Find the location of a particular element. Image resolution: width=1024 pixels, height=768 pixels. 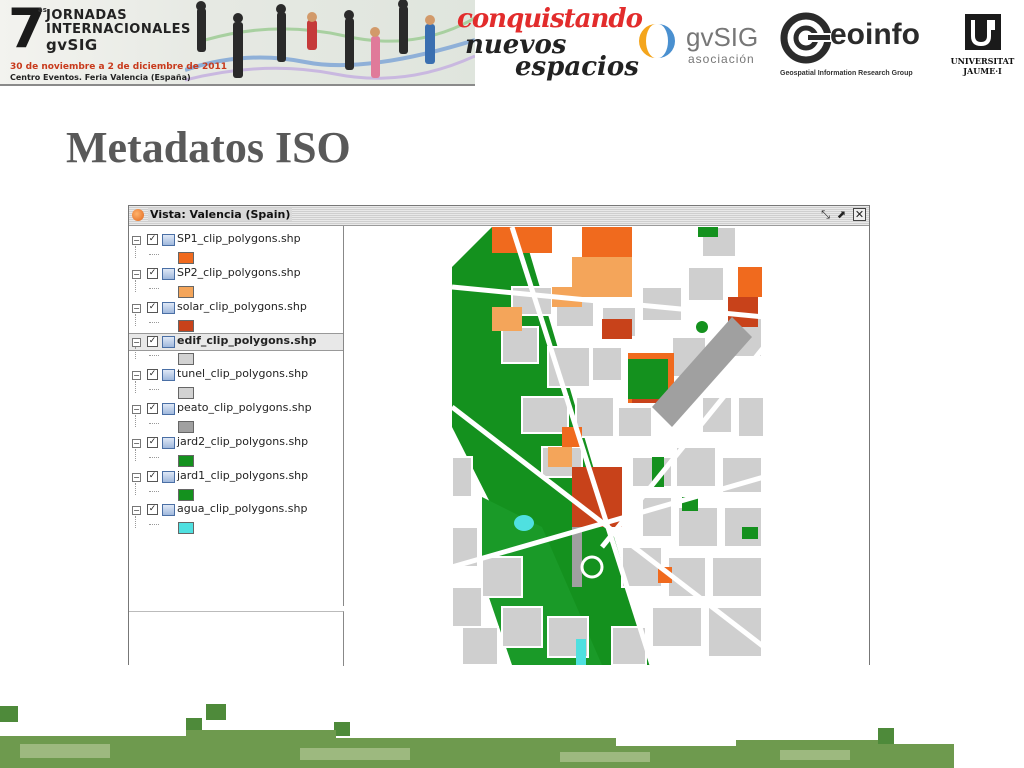

layer-item: − ✓ edif_clip_polygons.shp is located at coordinates (236, 350).